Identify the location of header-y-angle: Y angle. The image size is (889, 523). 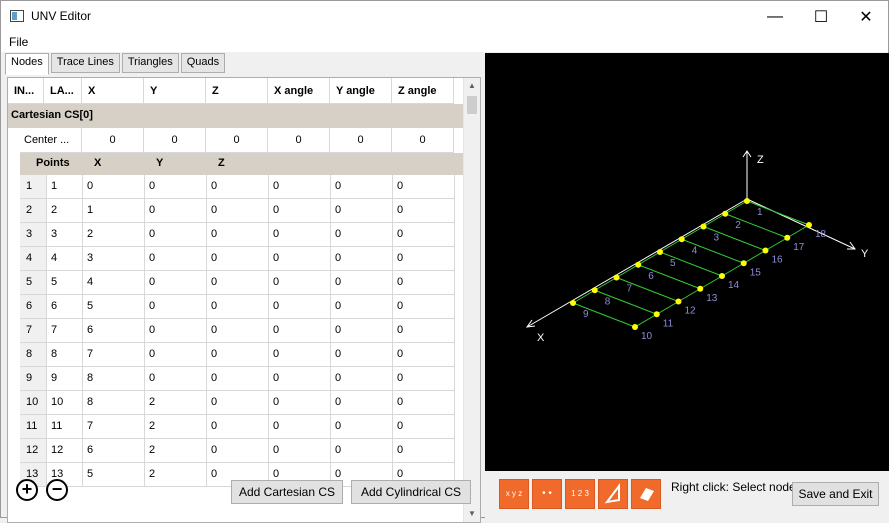
(361, 91).